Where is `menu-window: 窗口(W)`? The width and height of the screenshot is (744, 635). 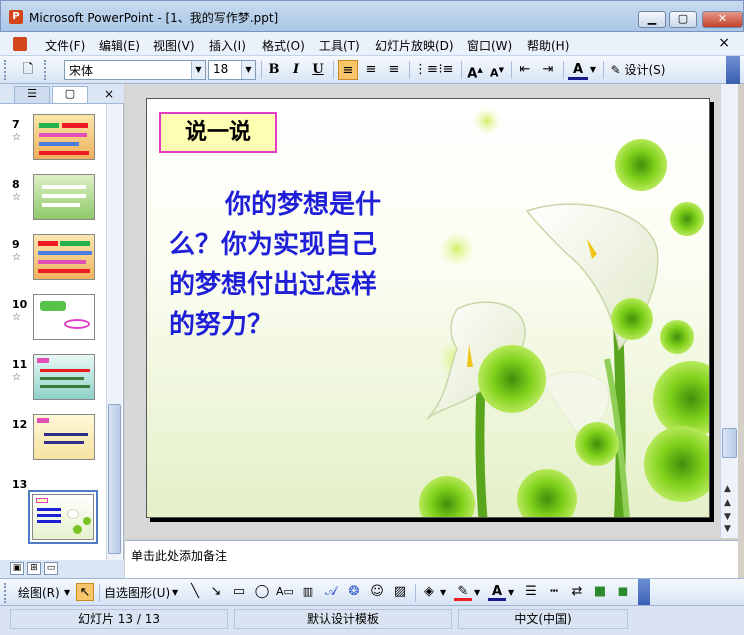 menu-window: 窗口(W) is located at coordinates (489, 45).